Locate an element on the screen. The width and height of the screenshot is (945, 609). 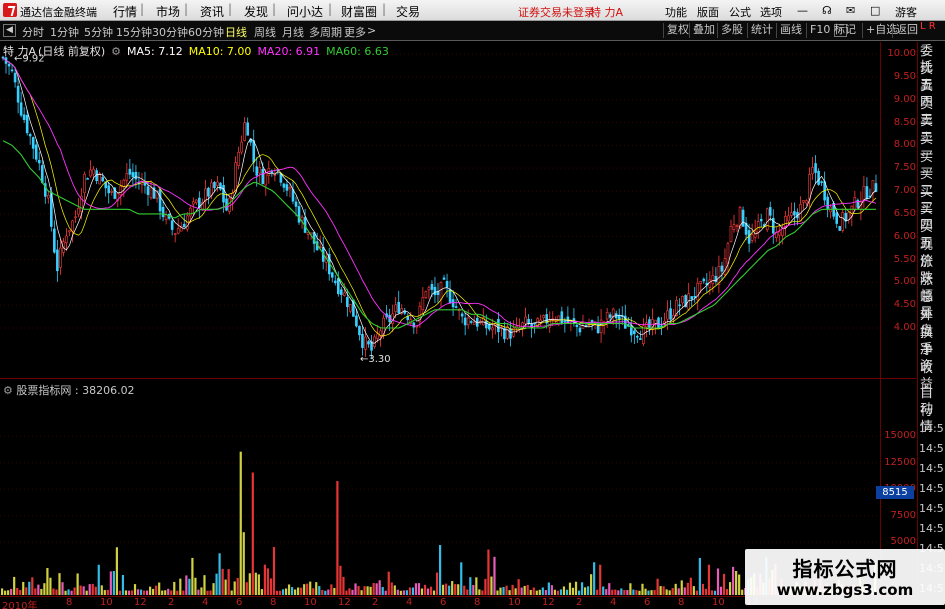
minimize-icon: — is located at coordinates (802, 10).